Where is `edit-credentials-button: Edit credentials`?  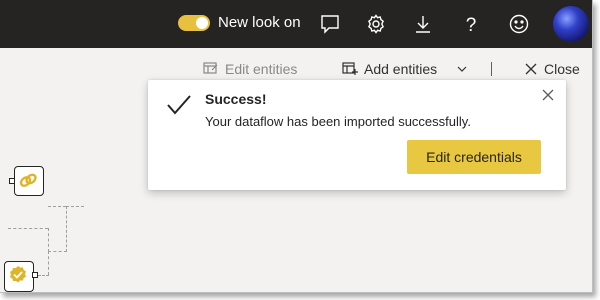 edit-credentials-button: Edit credentials is located at coordinates (474, 157).